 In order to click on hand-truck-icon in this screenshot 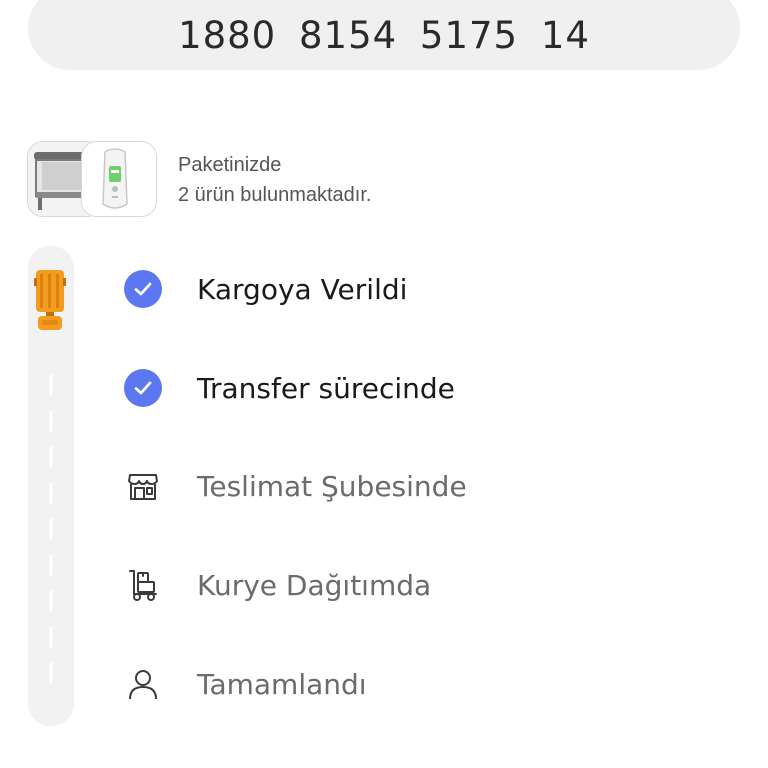, I will do `click(143, 585)`.